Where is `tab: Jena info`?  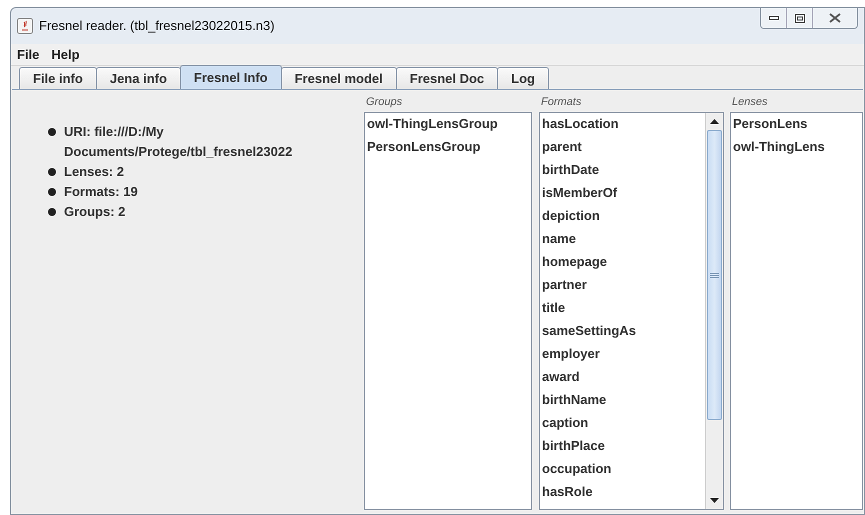 tab: Jena info is located at coordinates (138, 78).